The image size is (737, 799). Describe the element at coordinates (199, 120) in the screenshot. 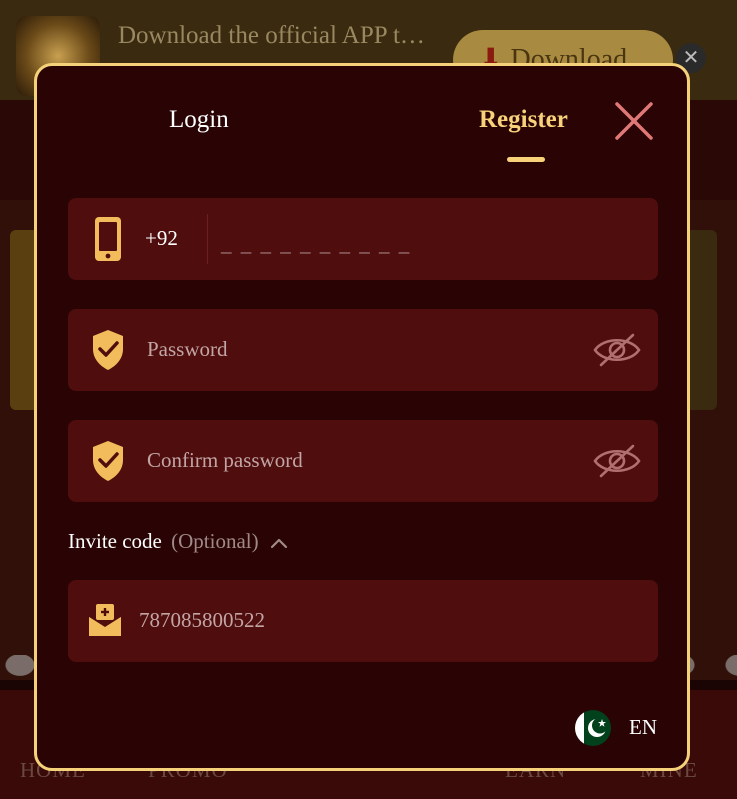

I see `tab-login: Login` at that location.